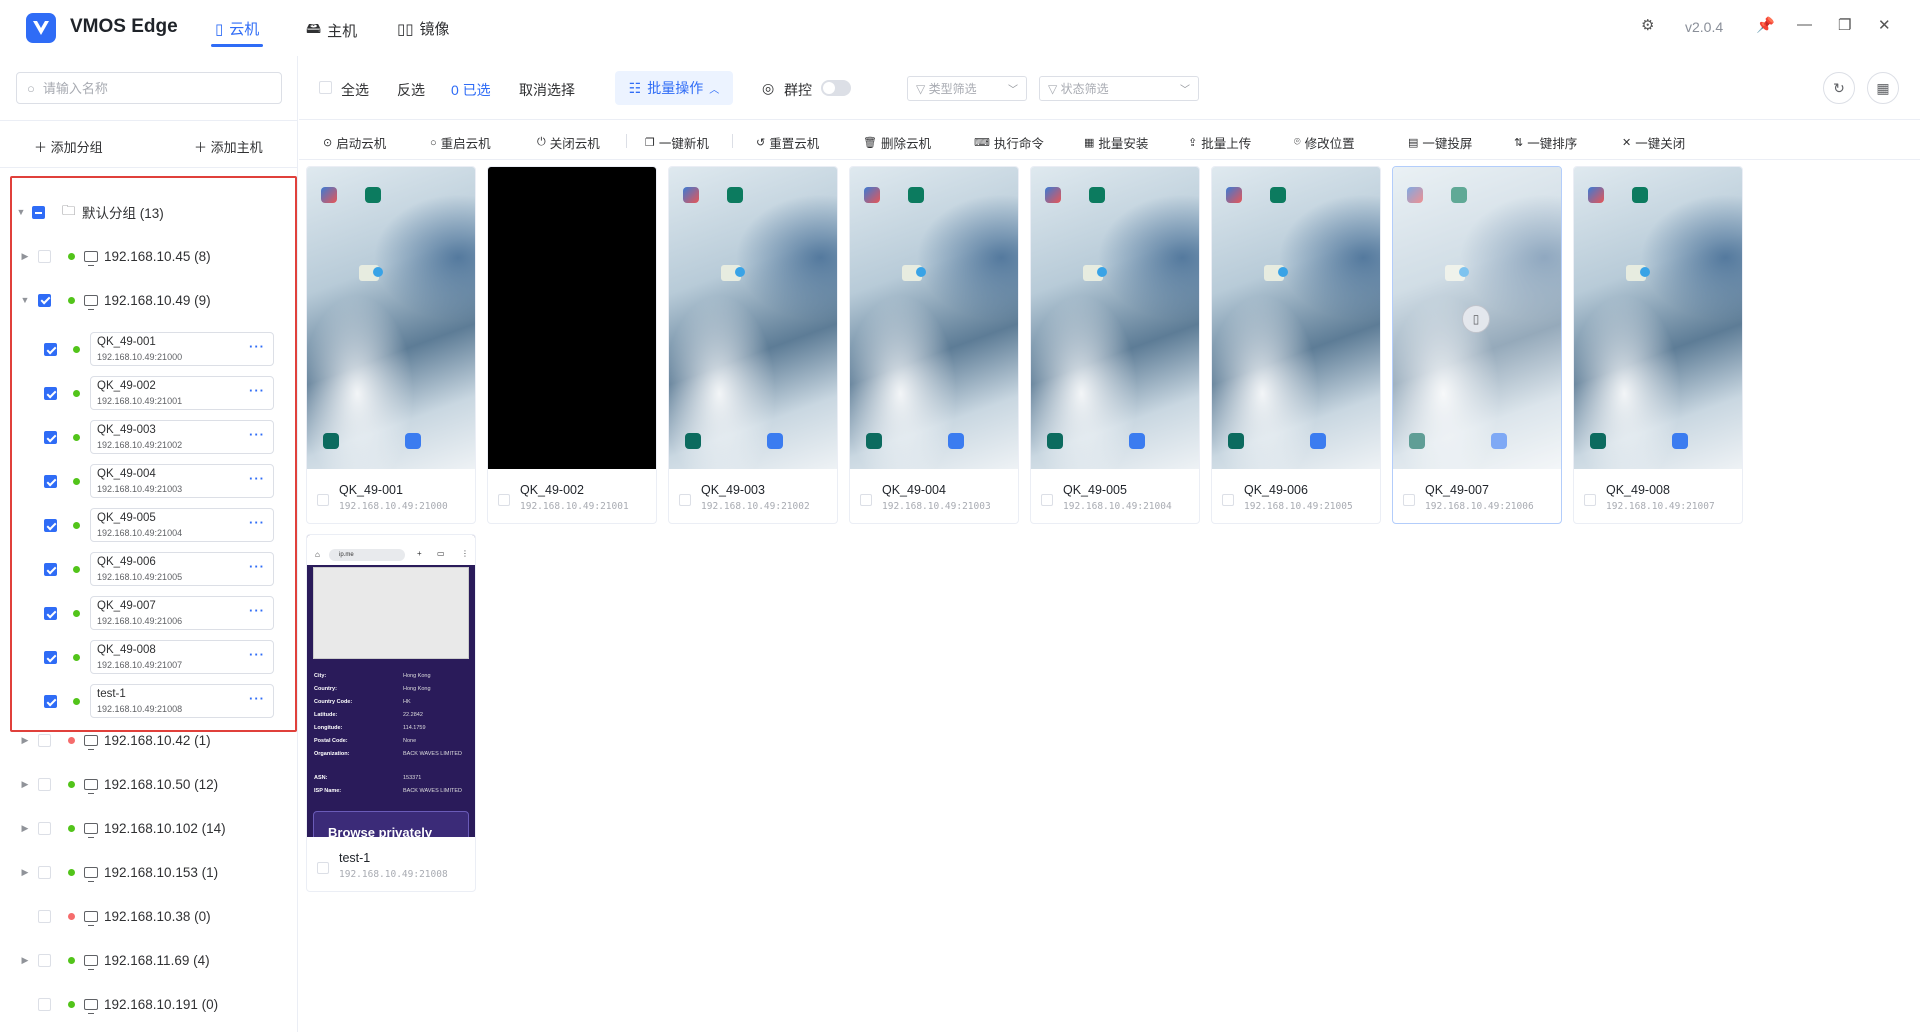 The width and height of the screenshot is (1920, 1032). What do you see at coordinates (1839, 88) in the screenshot?
I see `refresh-button: ↻` at bounding box center [1839, 88].